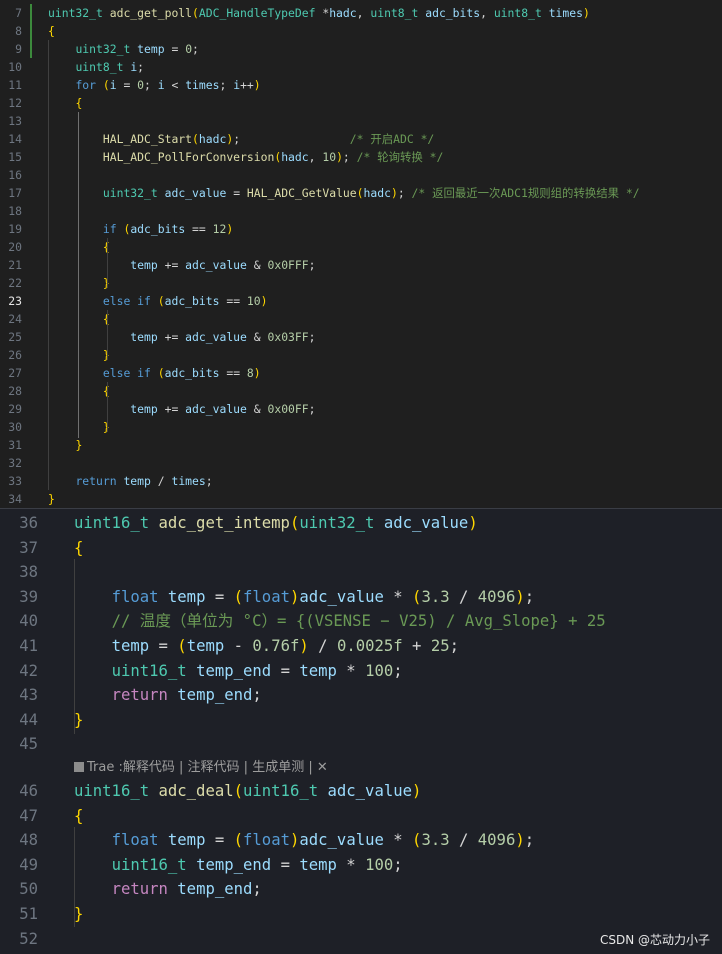 This screenshot has width=722, height=954. I want to click on code-line: 33 return temp / times;, so click(361, 481).